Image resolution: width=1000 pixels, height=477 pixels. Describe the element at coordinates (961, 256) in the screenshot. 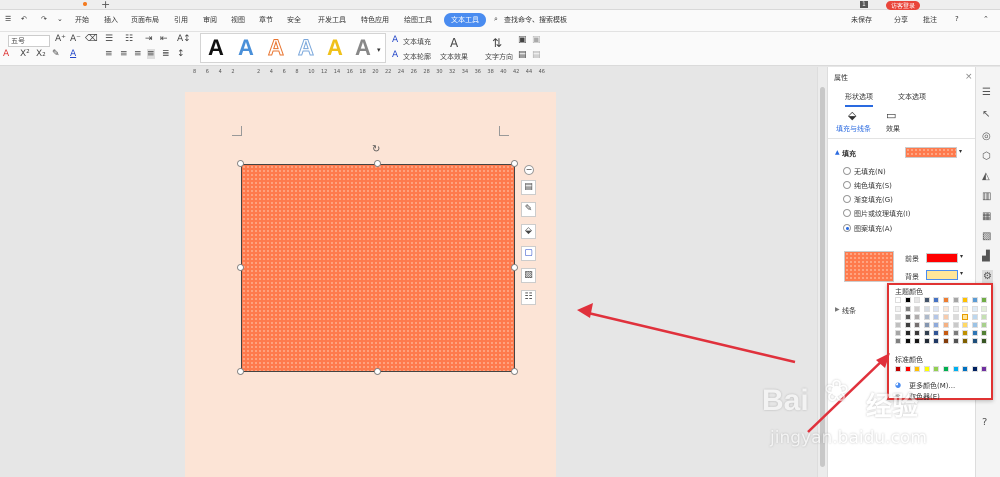

I see `foreground-dropdown-icon: ▾` at that location.